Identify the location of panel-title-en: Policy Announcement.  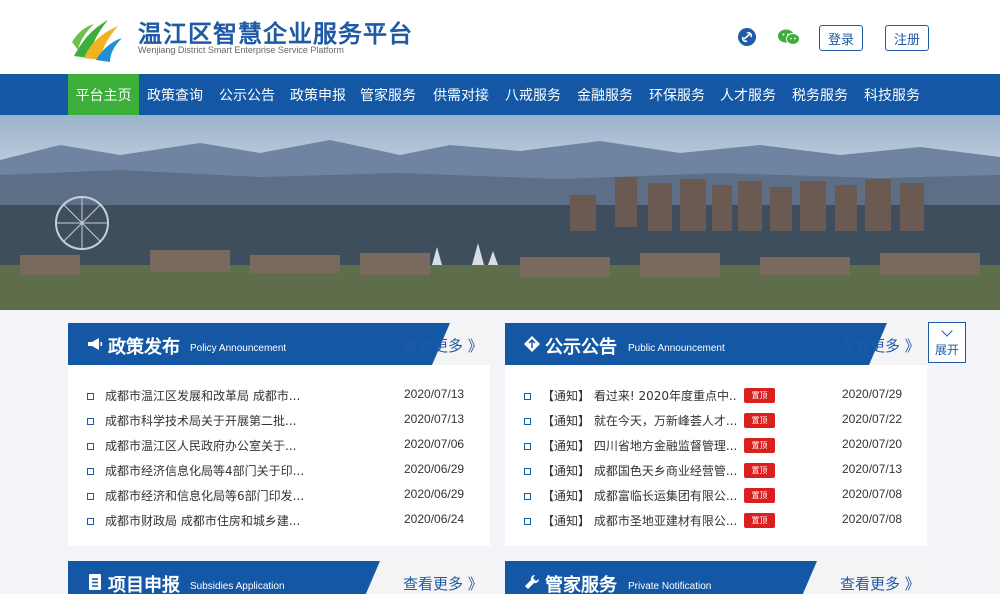
(238, 348).